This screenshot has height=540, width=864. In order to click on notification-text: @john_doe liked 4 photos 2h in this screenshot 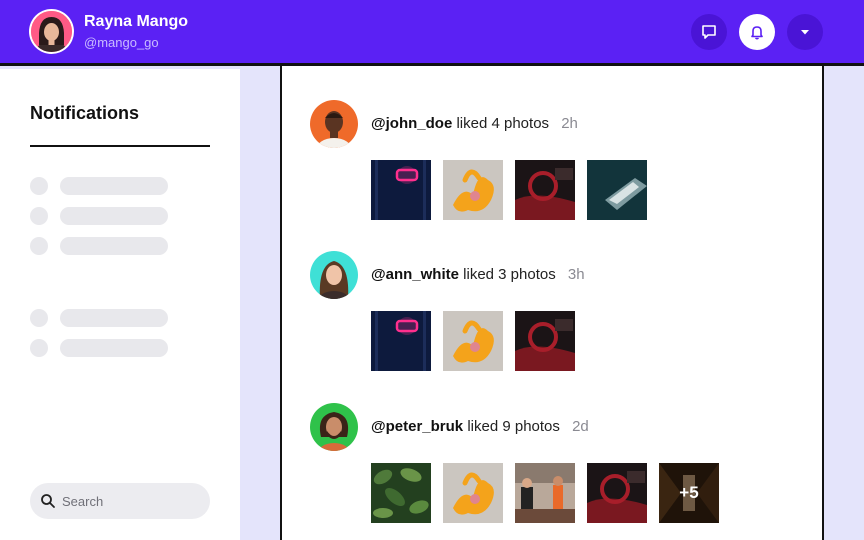, I will do `click(474, 123)`.